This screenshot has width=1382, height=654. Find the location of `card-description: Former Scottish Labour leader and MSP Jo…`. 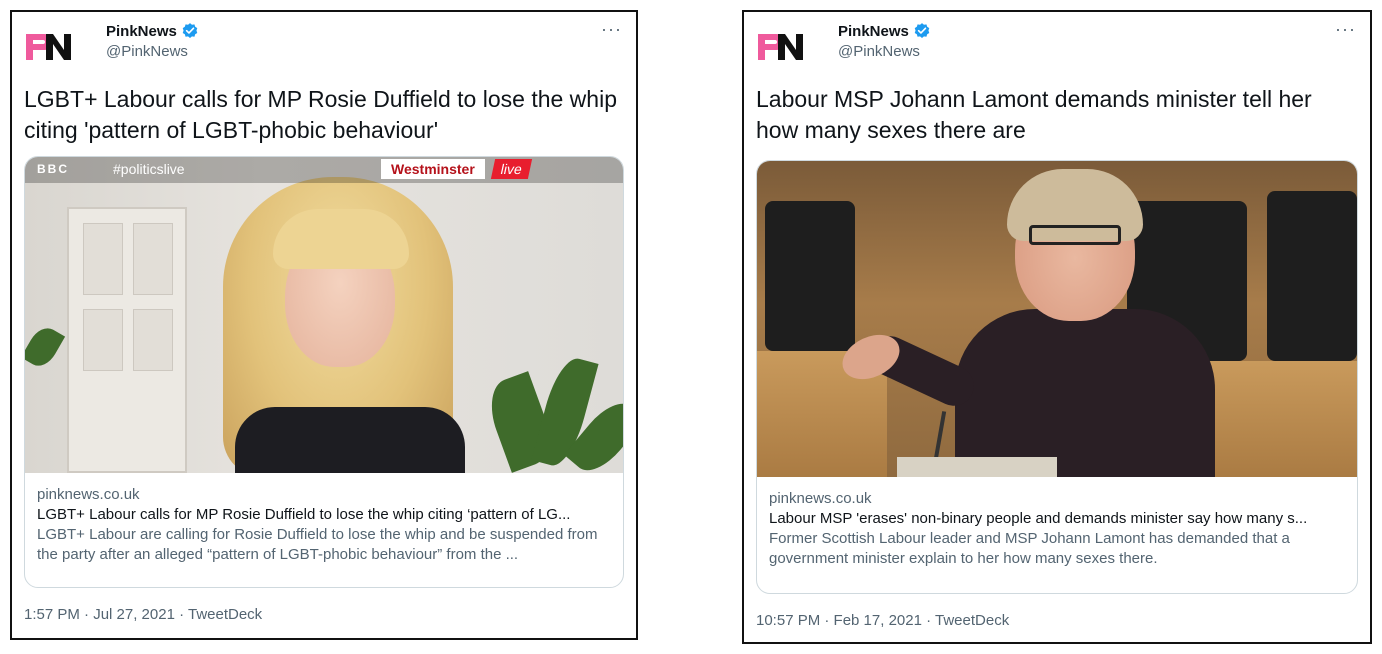

card-description: Former Scottish Labour leader and MSP Jo… is located at coordinates (1029, 548).